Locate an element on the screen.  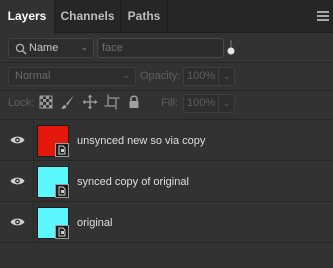
fill-label: Fill: is located at coordinates (170, 103).